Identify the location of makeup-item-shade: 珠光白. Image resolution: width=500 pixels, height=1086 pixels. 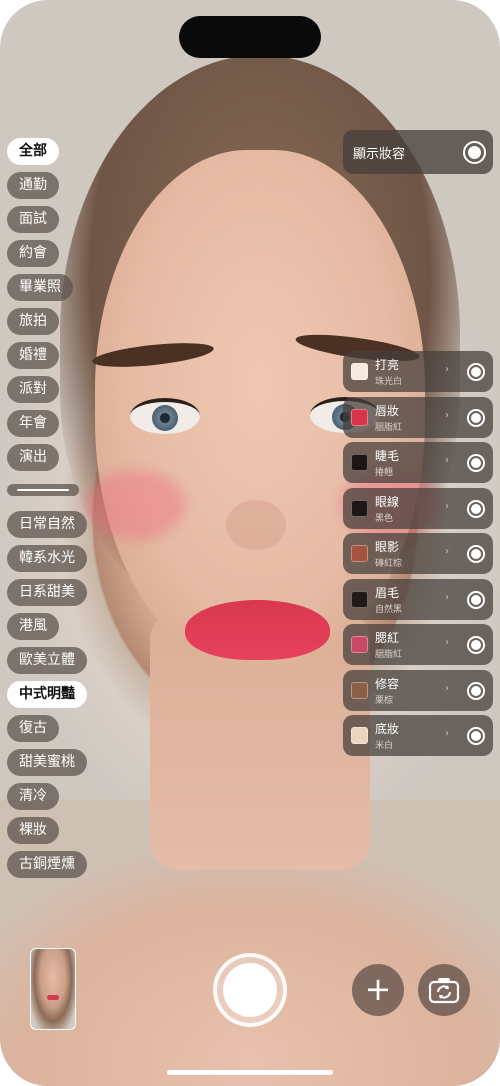
(389, 382).